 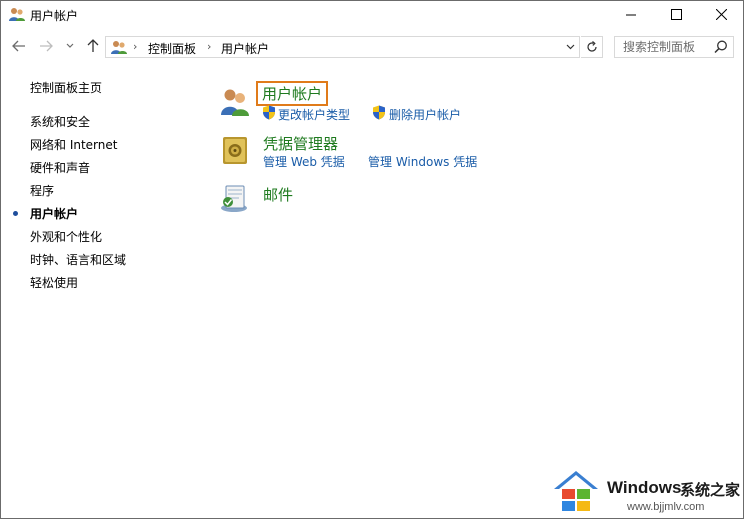 I want to click on refresh-icon, so click(x=591, y=46).